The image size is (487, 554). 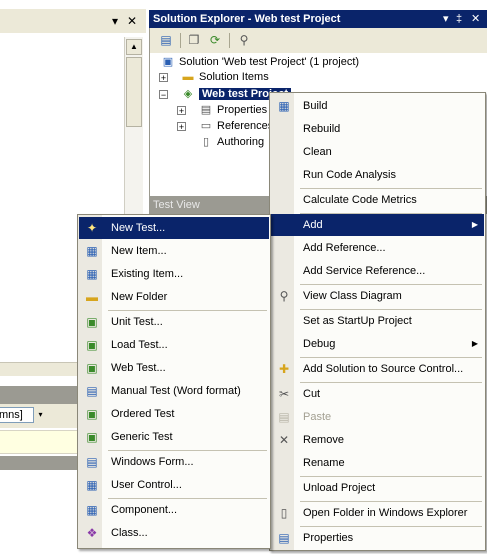 I want to click on submenu-item-manual-test: ▤ Manual Test (Word format), so click(x=174, y=391).